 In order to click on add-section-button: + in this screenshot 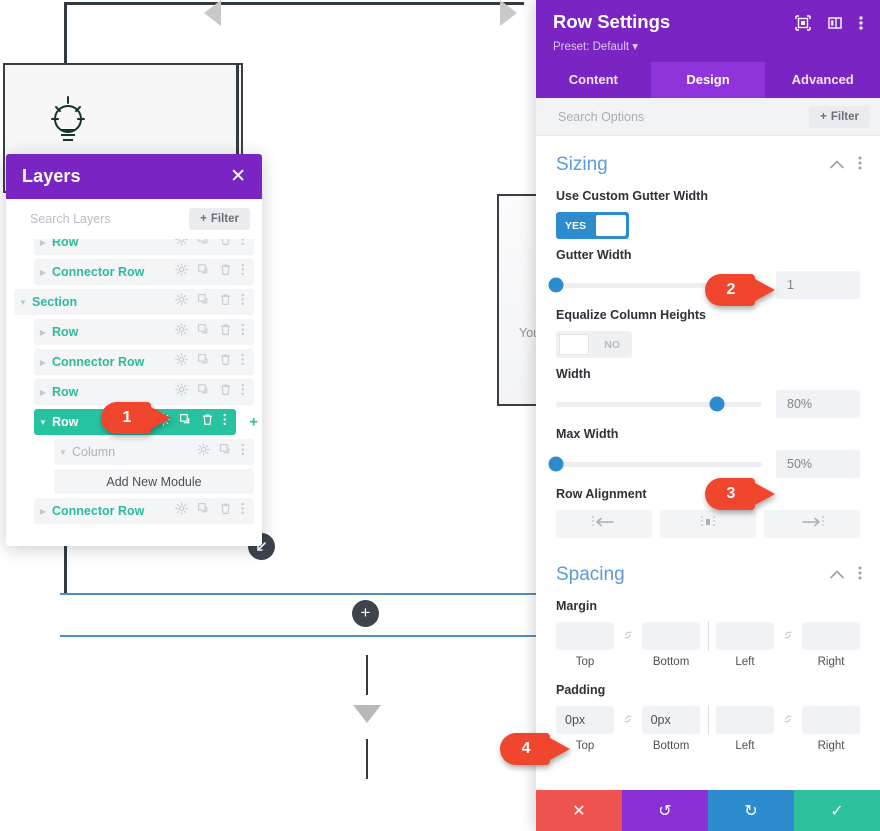, I will do `click(365, 613)`.